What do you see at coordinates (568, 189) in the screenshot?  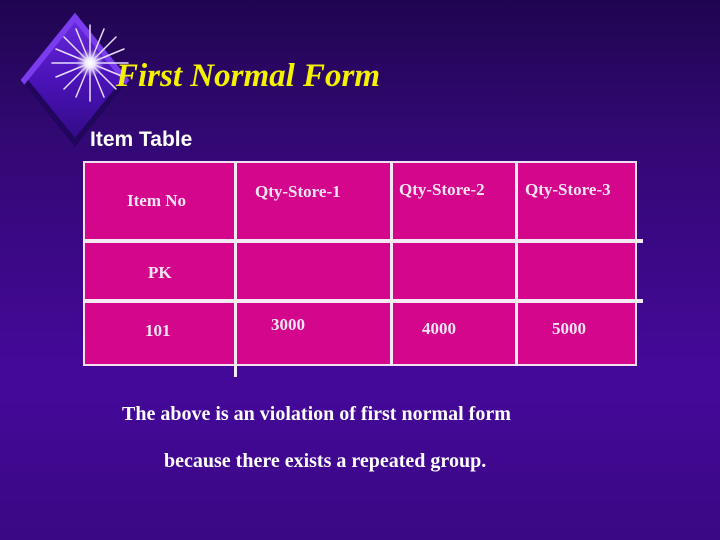 I see `header-qty-store-3: Qty-Store-3` at bounding box center [568, 189].